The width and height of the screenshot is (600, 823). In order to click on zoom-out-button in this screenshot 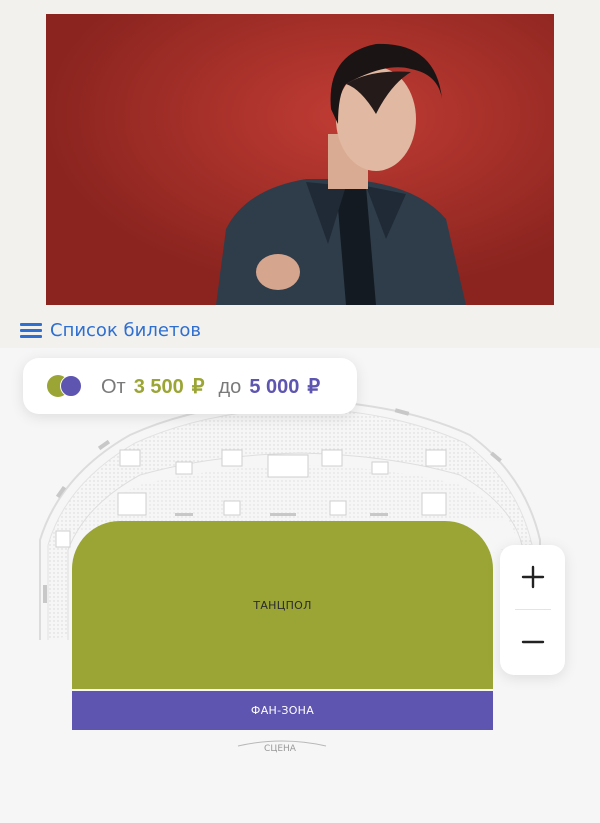, I will do `click(532, 642)`.